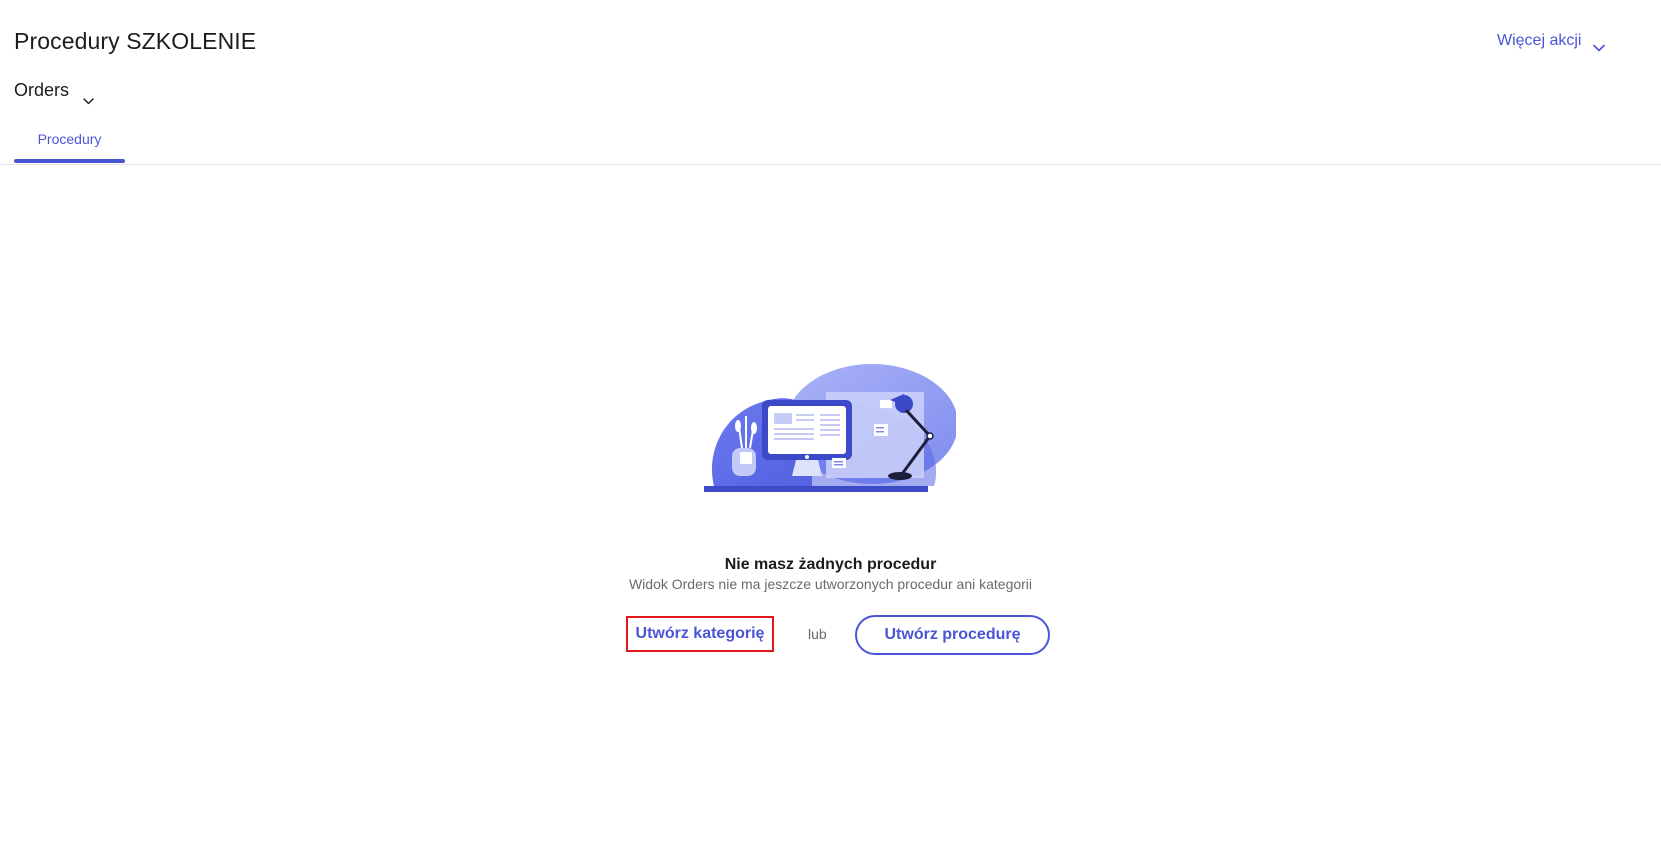 The height and width of the screenshot is (852, 1661). Describe the element at coordinates (817, 634) in the screenshot. I see `or-separator: lub` at that location.